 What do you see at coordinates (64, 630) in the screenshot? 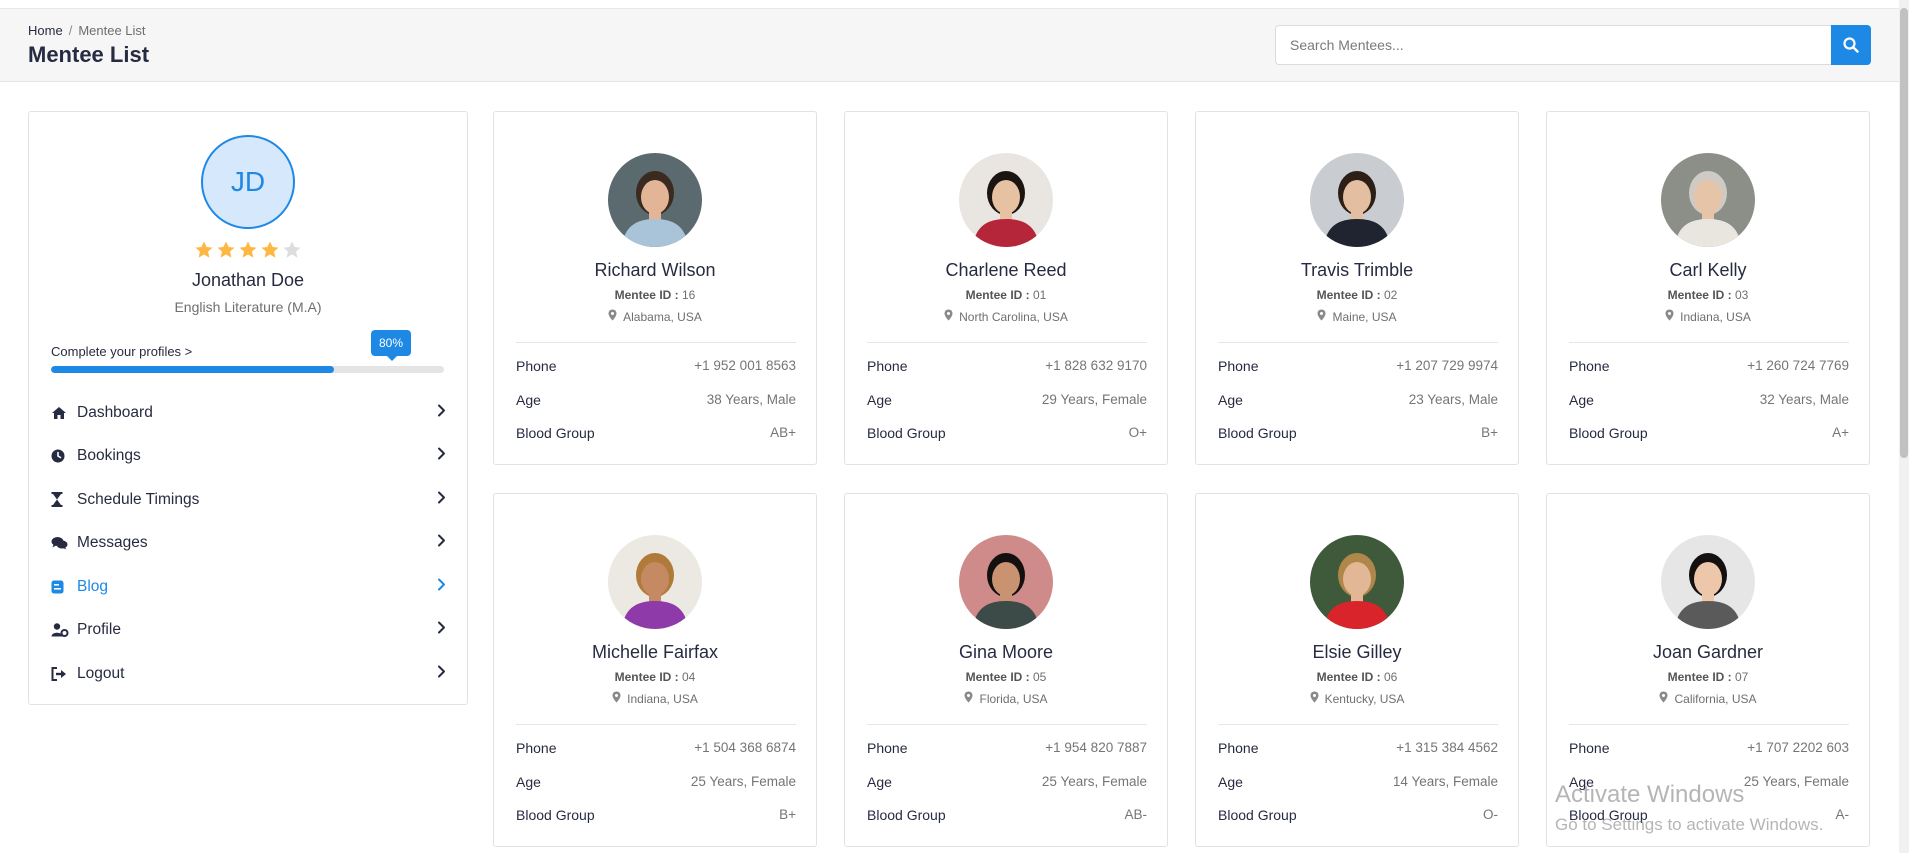
I see `user-cog-icon` at bounding box center [64, 630].